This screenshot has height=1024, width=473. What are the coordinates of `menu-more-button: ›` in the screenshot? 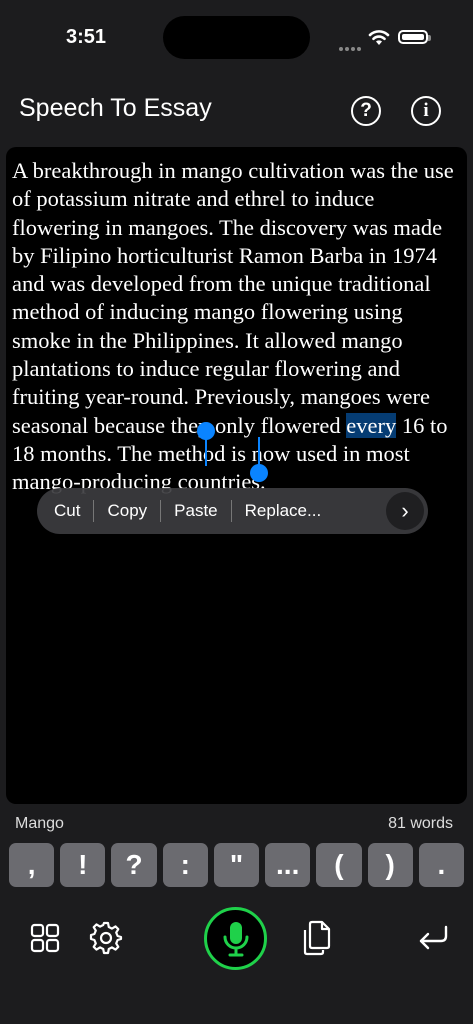 It's located at (405, 511).